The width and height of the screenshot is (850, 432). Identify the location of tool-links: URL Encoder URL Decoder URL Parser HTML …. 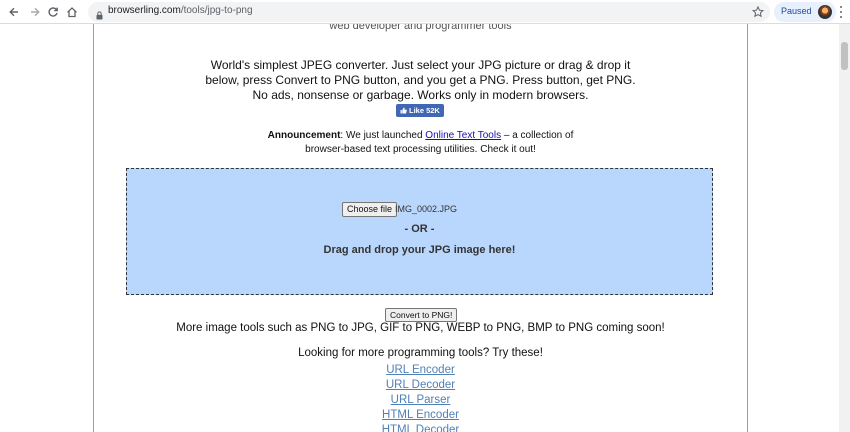
(420, 397).